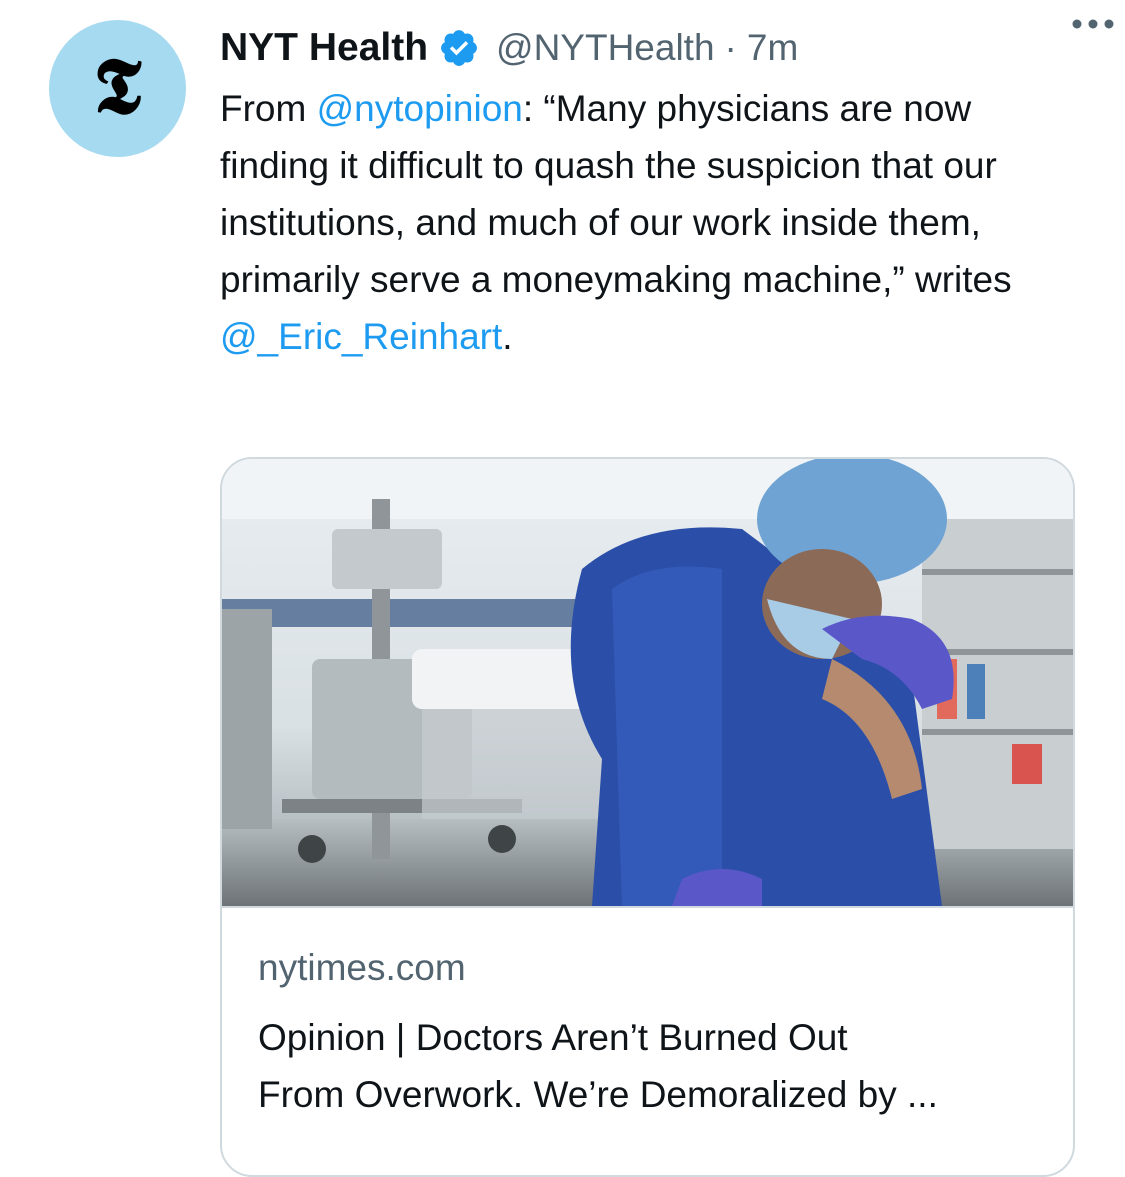  Describe the element at coordinates (459, 48) in the screenshot. I see `verified-badge-icon` at that location.